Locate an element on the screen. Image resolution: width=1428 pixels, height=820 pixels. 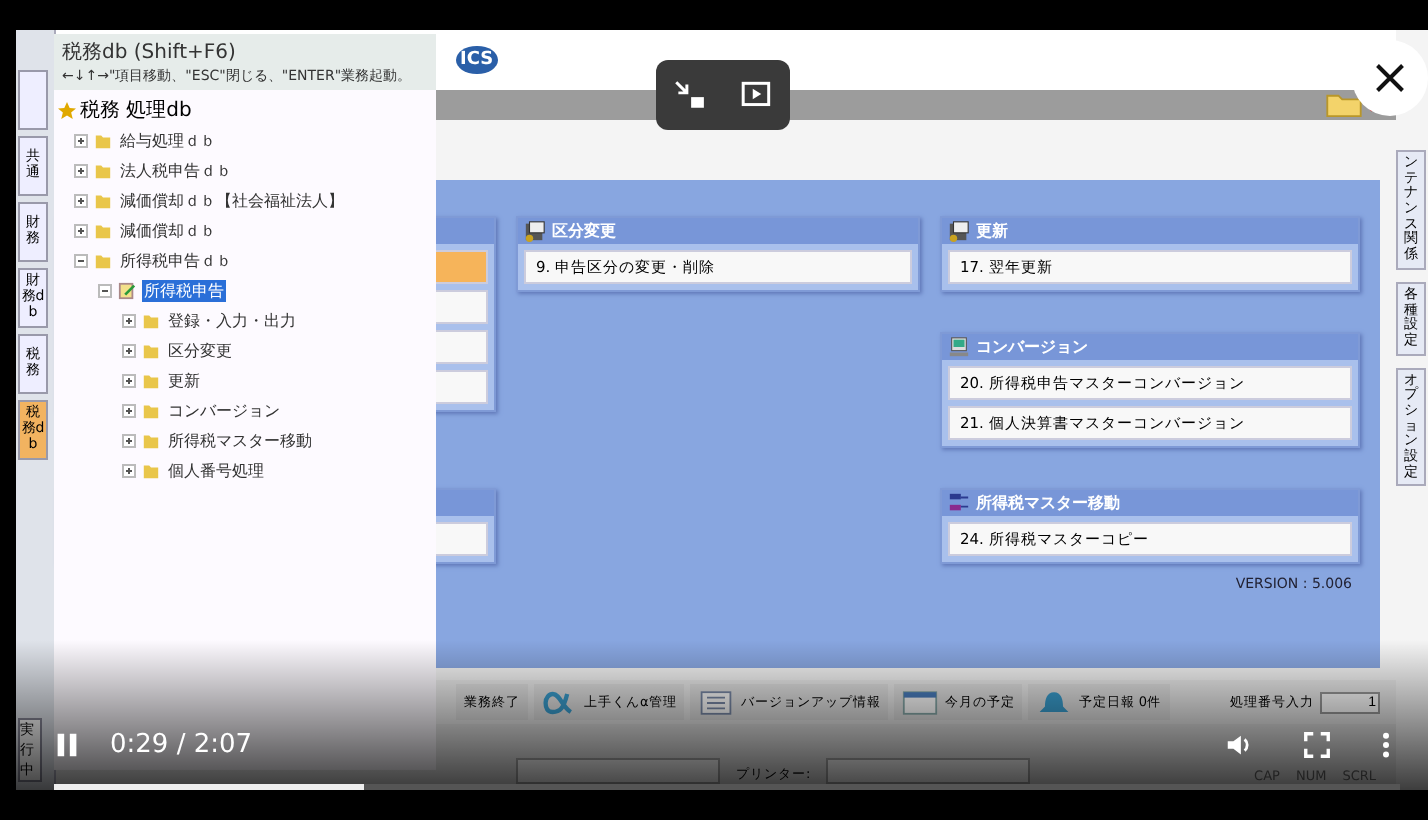
network-icon is located at coordinates (959, 503).